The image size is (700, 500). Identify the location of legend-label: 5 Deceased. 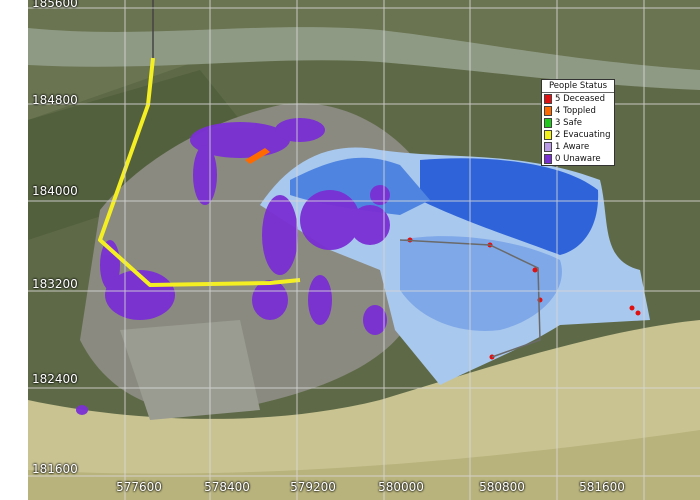
(580, 99).